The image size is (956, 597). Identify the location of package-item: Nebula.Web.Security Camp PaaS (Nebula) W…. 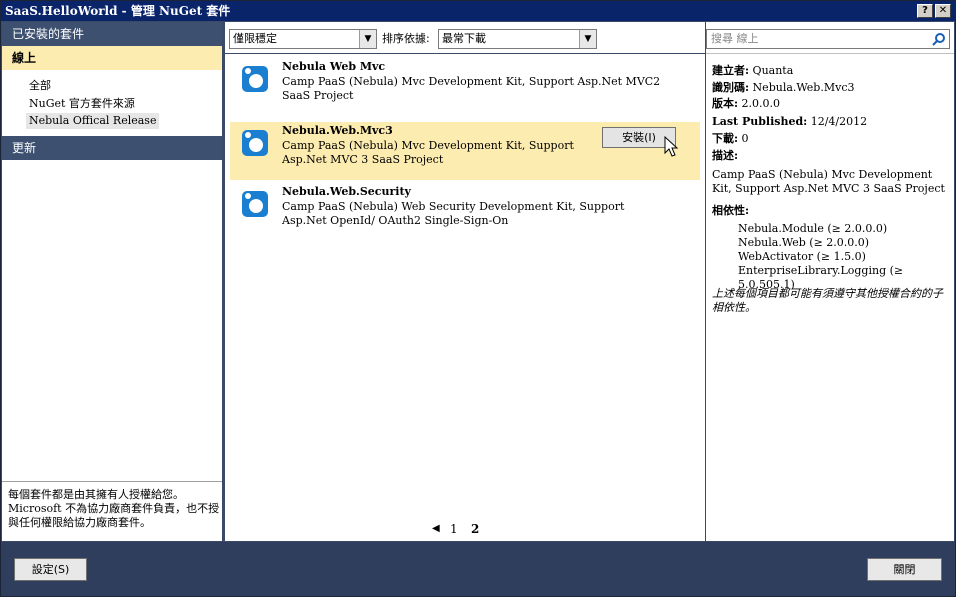
(465, 212).